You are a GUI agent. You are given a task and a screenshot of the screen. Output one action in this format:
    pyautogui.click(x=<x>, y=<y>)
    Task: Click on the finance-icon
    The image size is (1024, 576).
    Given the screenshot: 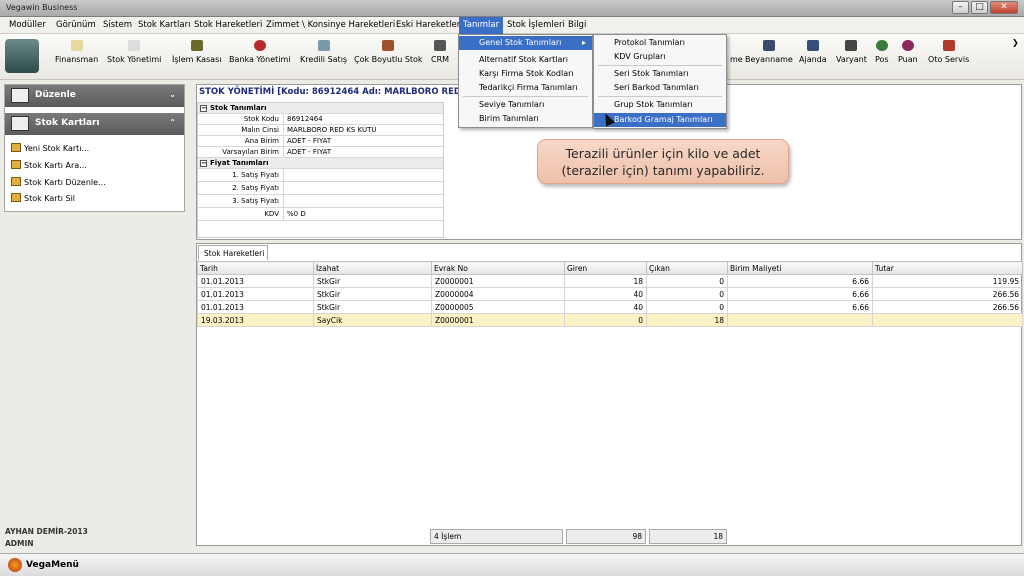 What is the action you would take?
    pyautogui.click(x=76, y=45)
    